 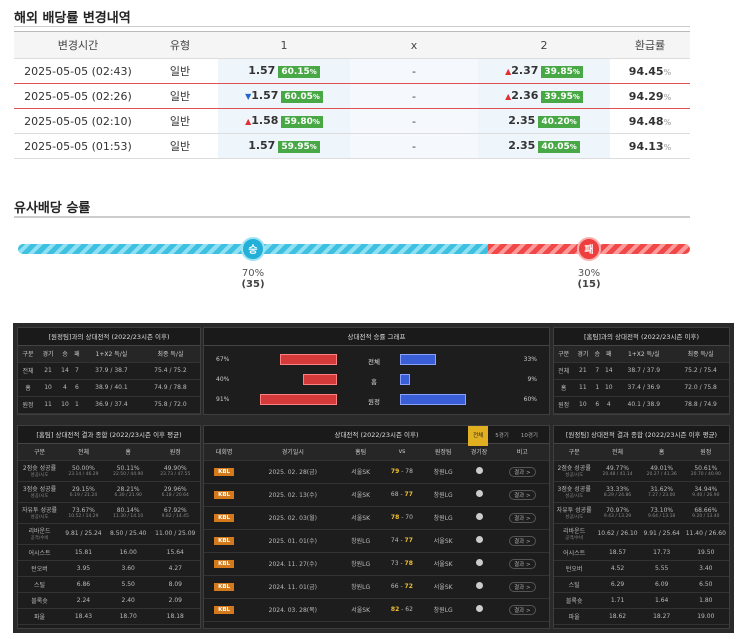 I want to click on odds-value: 2.36, so click(x=525, y=95).